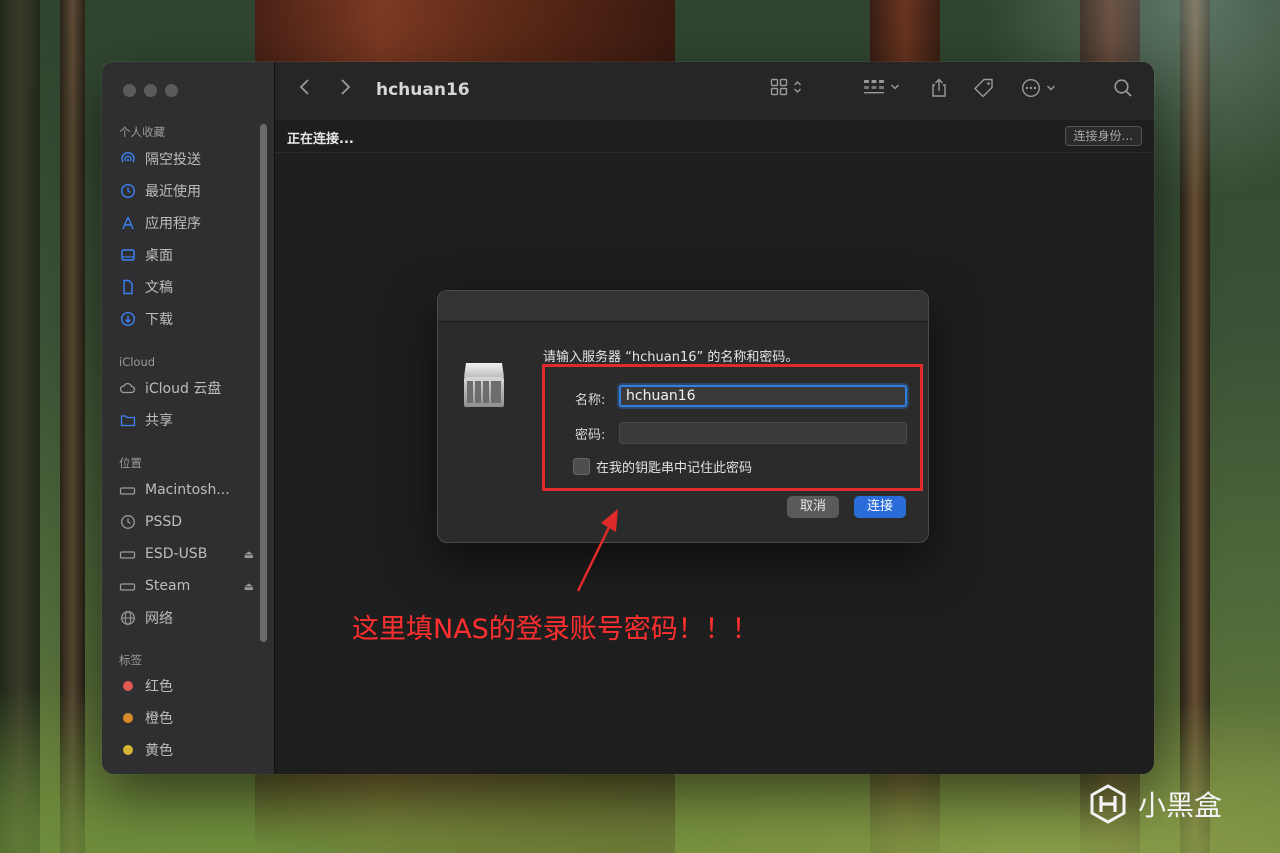 The width and height of the screenshot is (1280, 853). Describe the element at coordinates (484, 383) in the screenshot. I see `server-icon` at that location.